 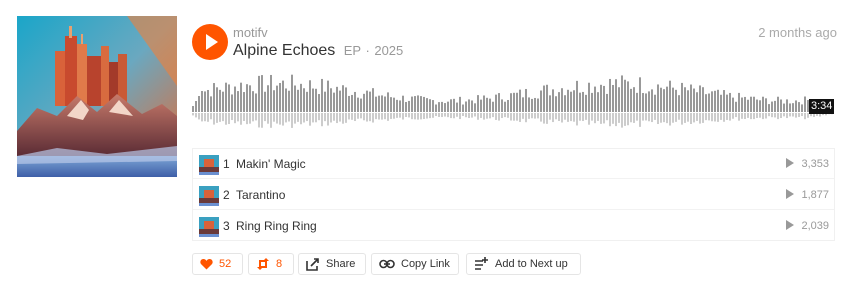 What do you see at coordinates (313, 264) in the screenshot?
I see `share-icon` at bounding box center [313, 264].